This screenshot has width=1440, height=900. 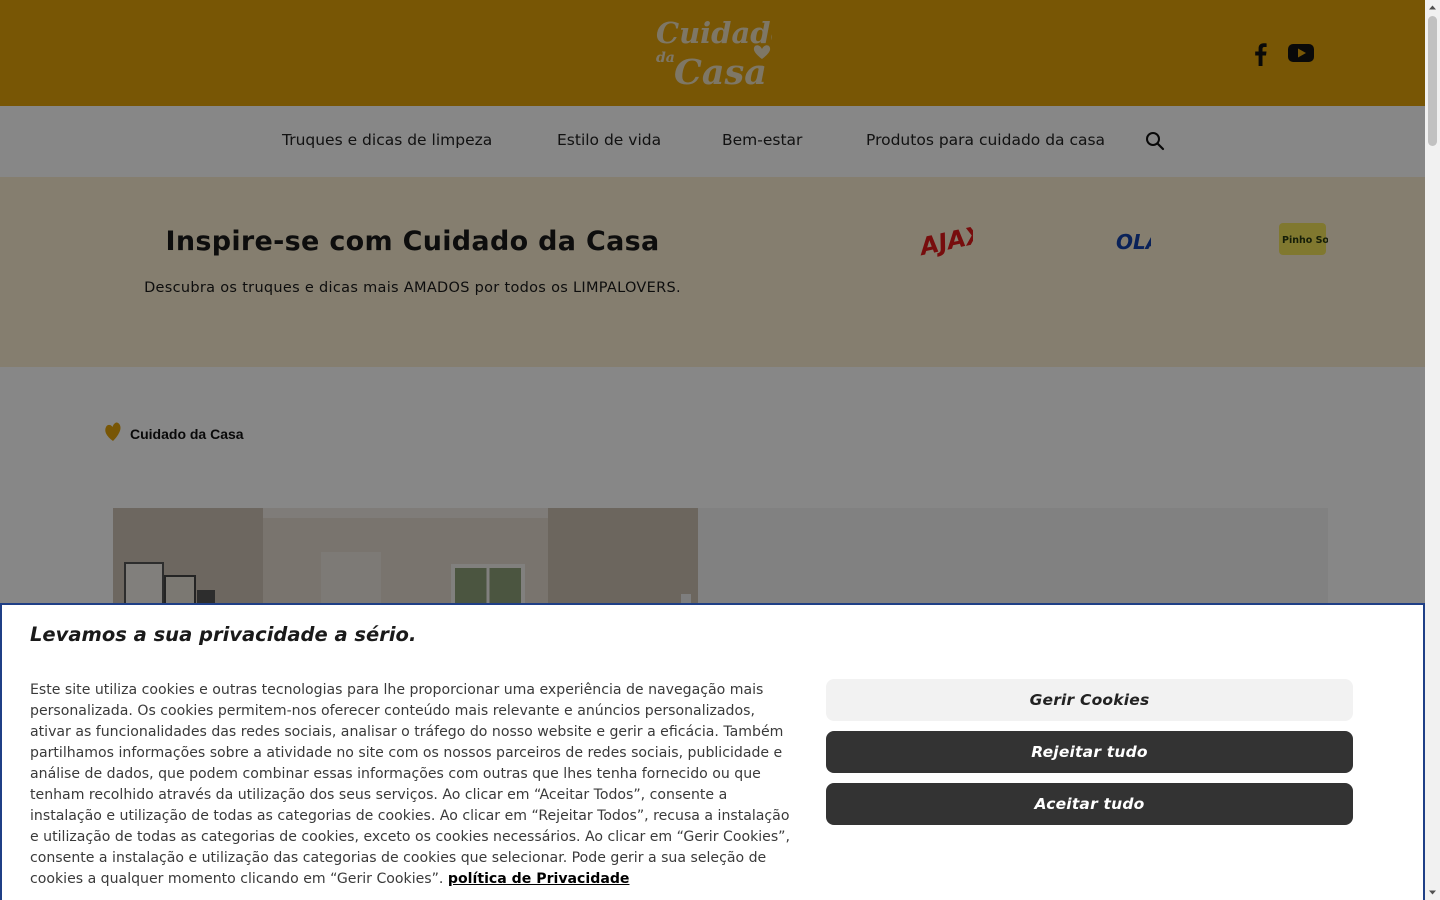 What do you see at coordinates (113, 431) in the screenshot?
I see `heart-icon` at bounding box center [113, 431].